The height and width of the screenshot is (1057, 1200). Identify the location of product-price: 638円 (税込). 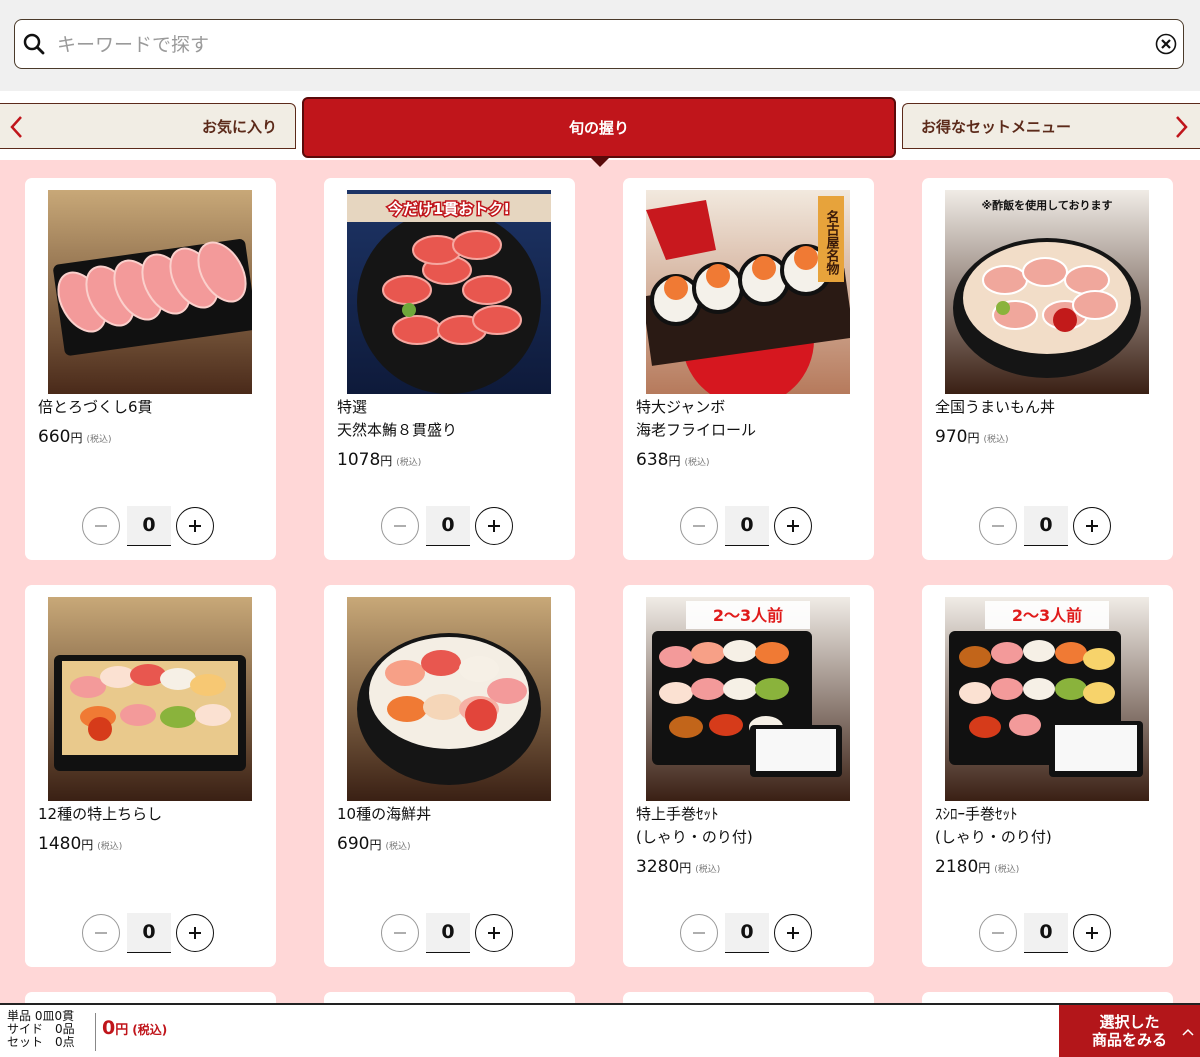
(673, 460).